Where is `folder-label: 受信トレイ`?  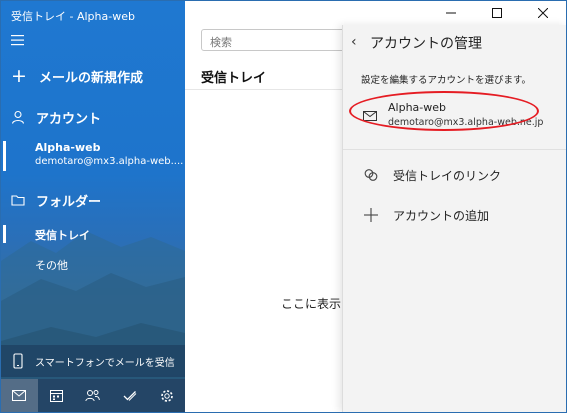
folder-label: 受信トレイ is located at coordinates (62, 235).